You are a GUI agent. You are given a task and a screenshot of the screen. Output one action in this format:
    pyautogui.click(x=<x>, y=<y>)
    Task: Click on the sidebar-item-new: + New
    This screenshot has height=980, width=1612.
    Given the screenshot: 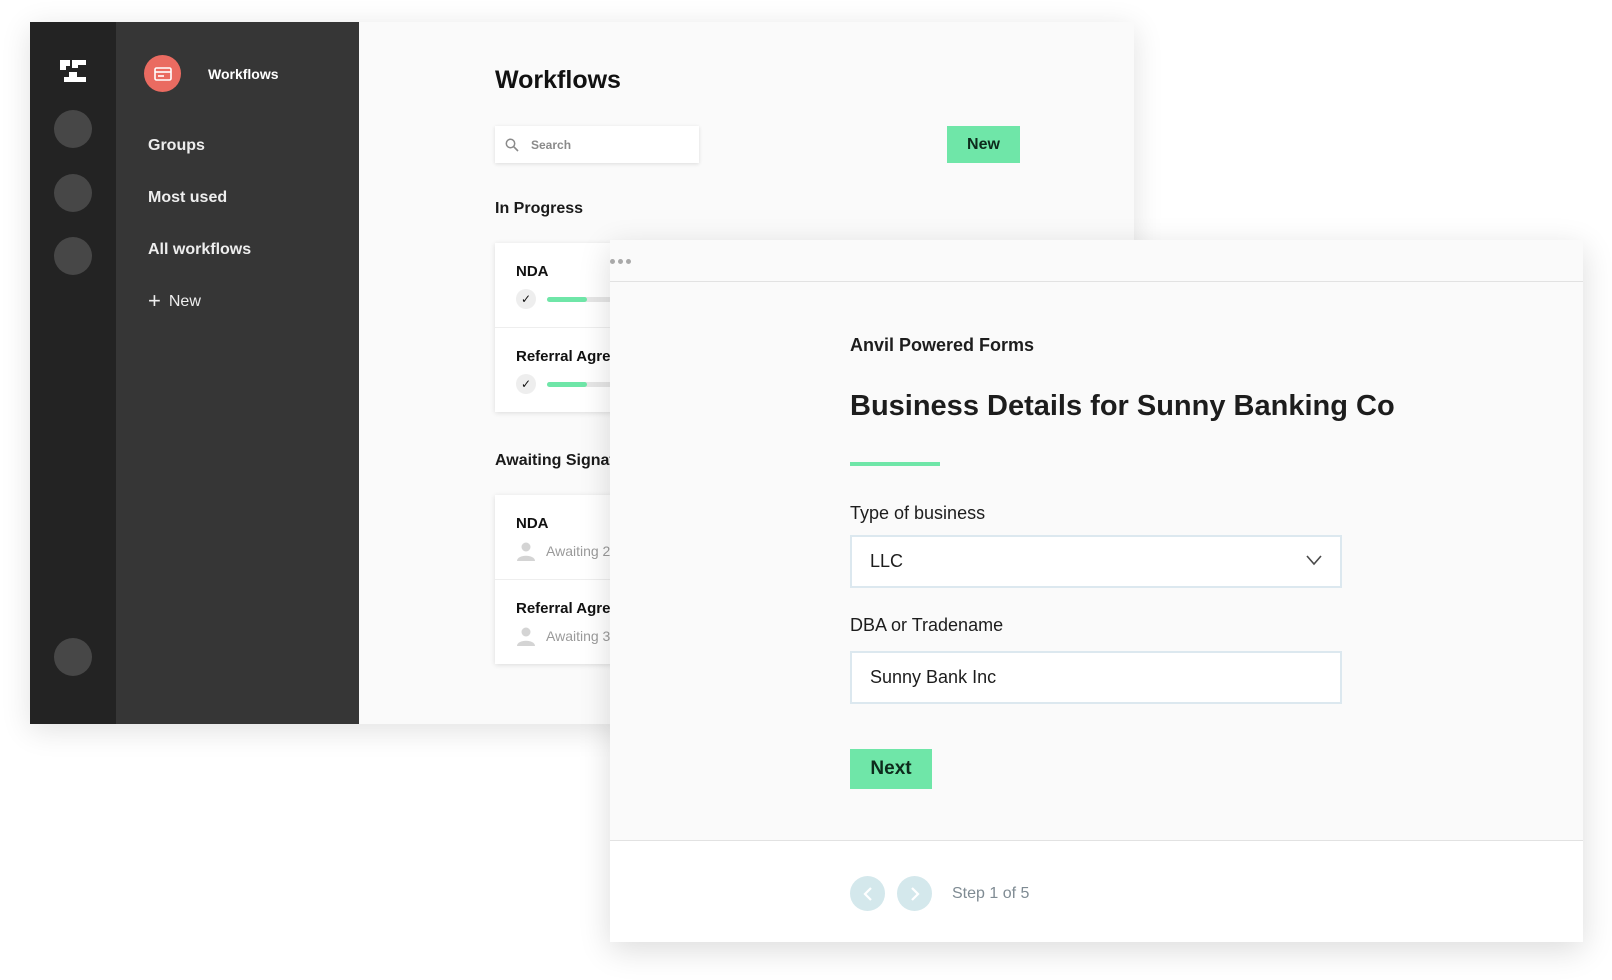 What is the action you would take?
    pyautogui.click(x=199, y=316)
    